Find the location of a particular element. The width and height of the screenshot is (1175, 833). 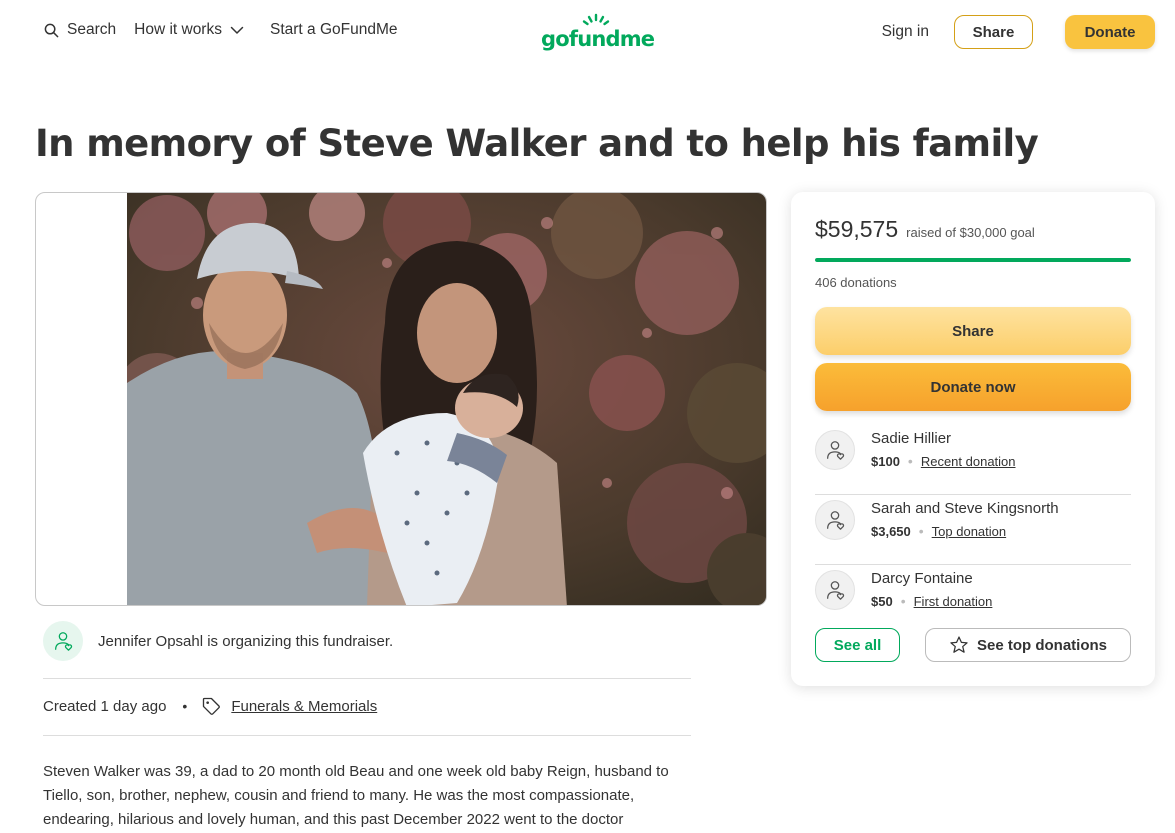

donor-name: Sadie Hillier is located at coordinates (911, 438).